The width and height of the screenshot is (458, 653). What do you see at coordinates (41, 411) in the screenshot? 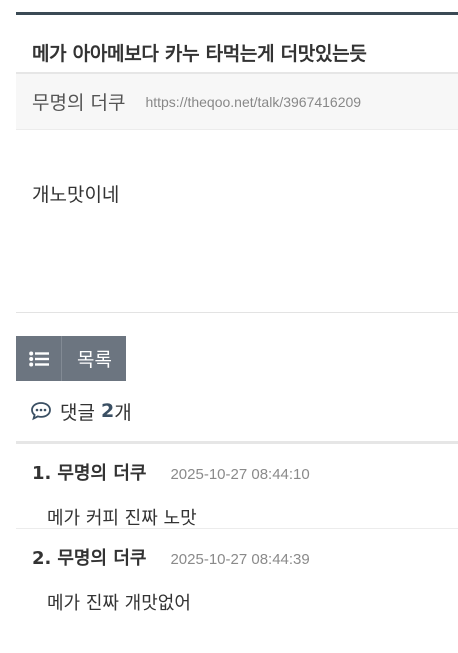
I see `comment-bubble-icon` at bounding box center [41, 411].